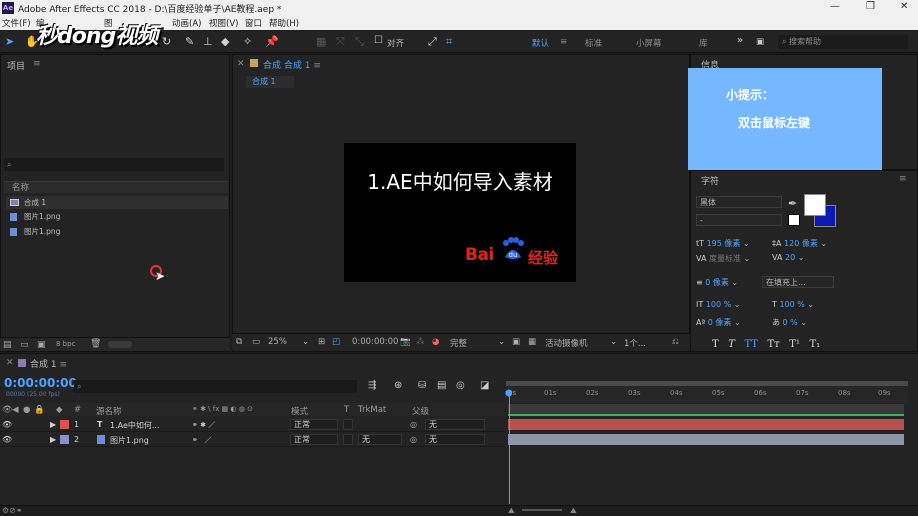 The image size is (918, 516). I want to click on menu-animation: 动画(A), so click(186, 23).